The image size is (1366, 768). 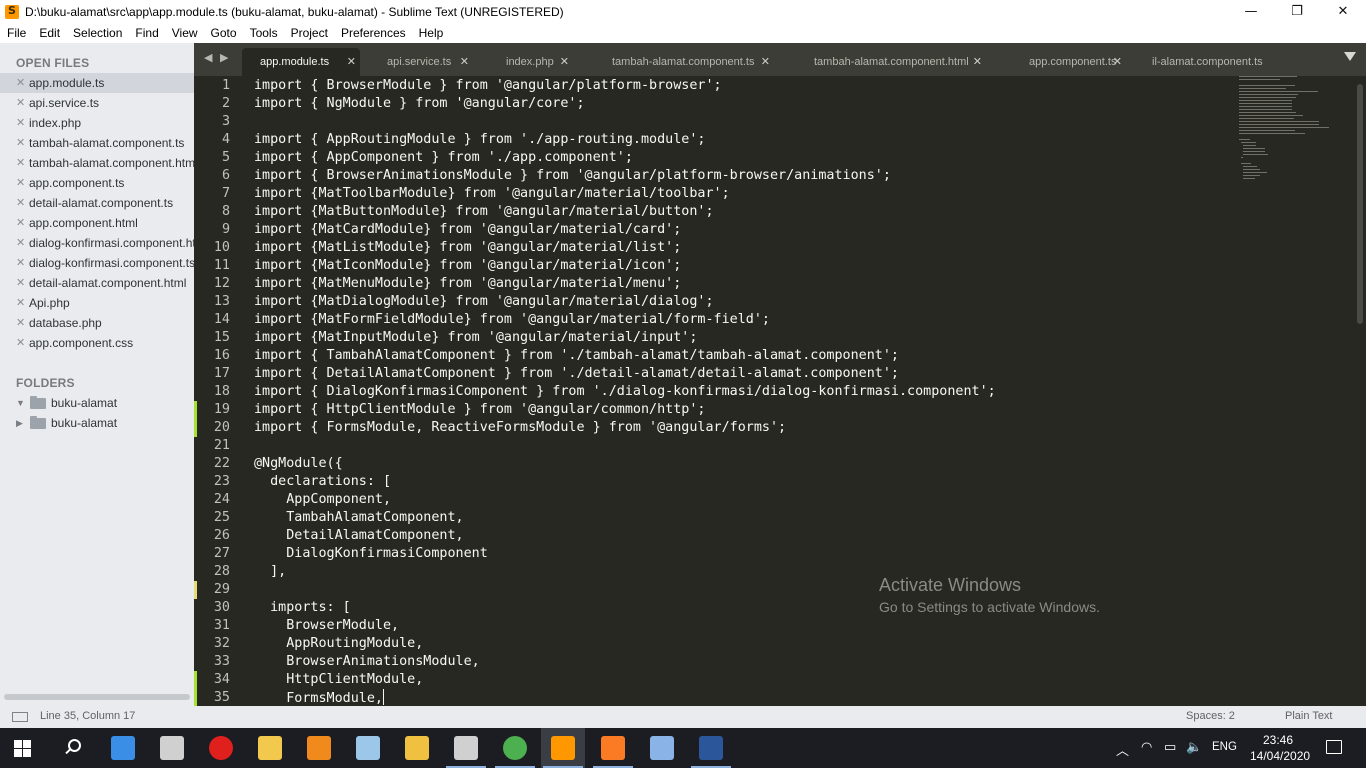 I want to click on file-explorer-icon, so click(x=270, y=748).